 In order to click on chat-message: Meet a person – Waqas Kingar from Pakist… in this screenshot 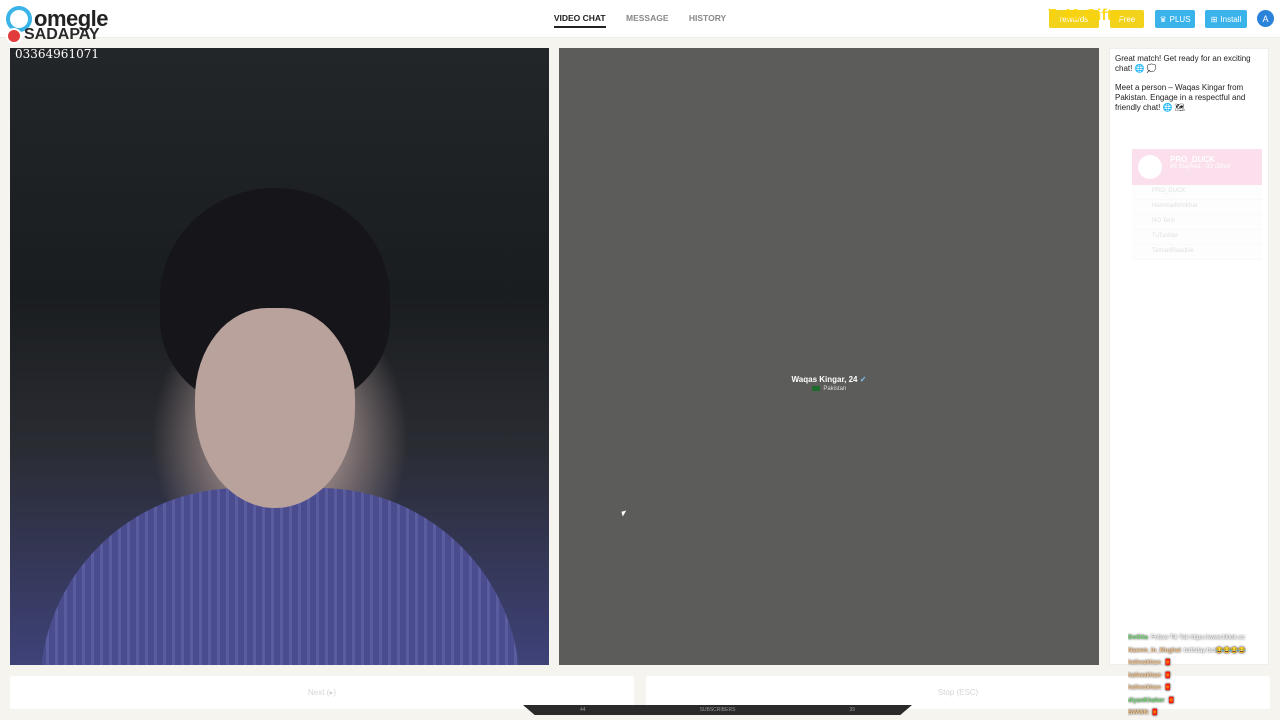, I will do `click(1180, 97)`.